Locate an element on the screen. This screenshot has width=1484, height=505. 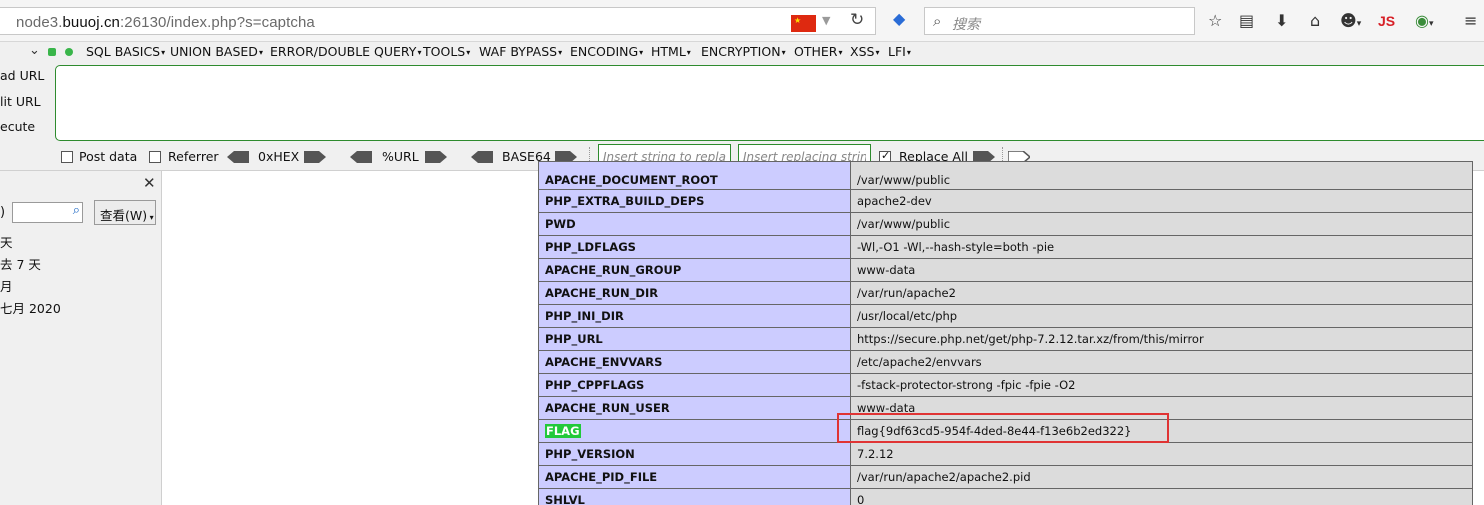
download-icon: ⬇ is located at coordinates (1281, 21).